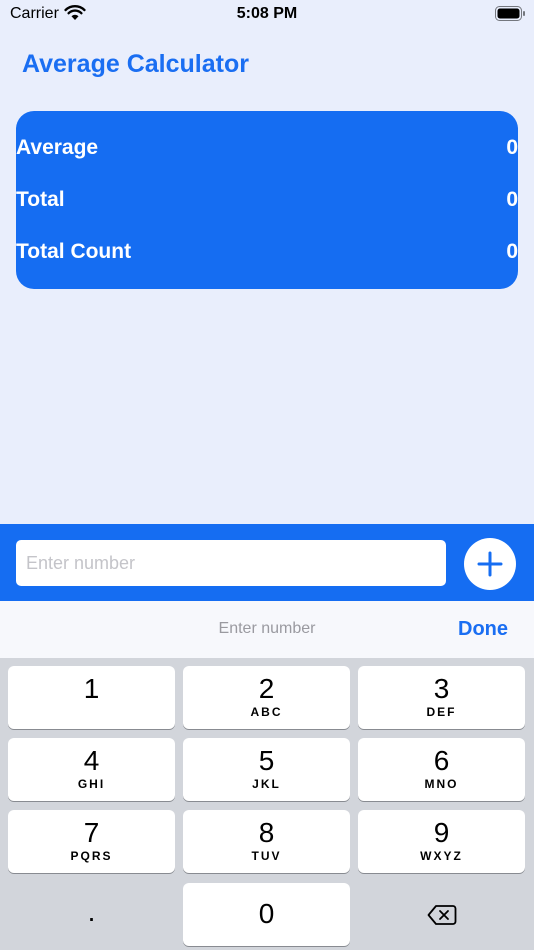 This screenshot has width=534, height=950. What do you see at coordinates (512, 199) in the screenshot?
I see `stat-value-total: 0` at bounding box center [512, 199].